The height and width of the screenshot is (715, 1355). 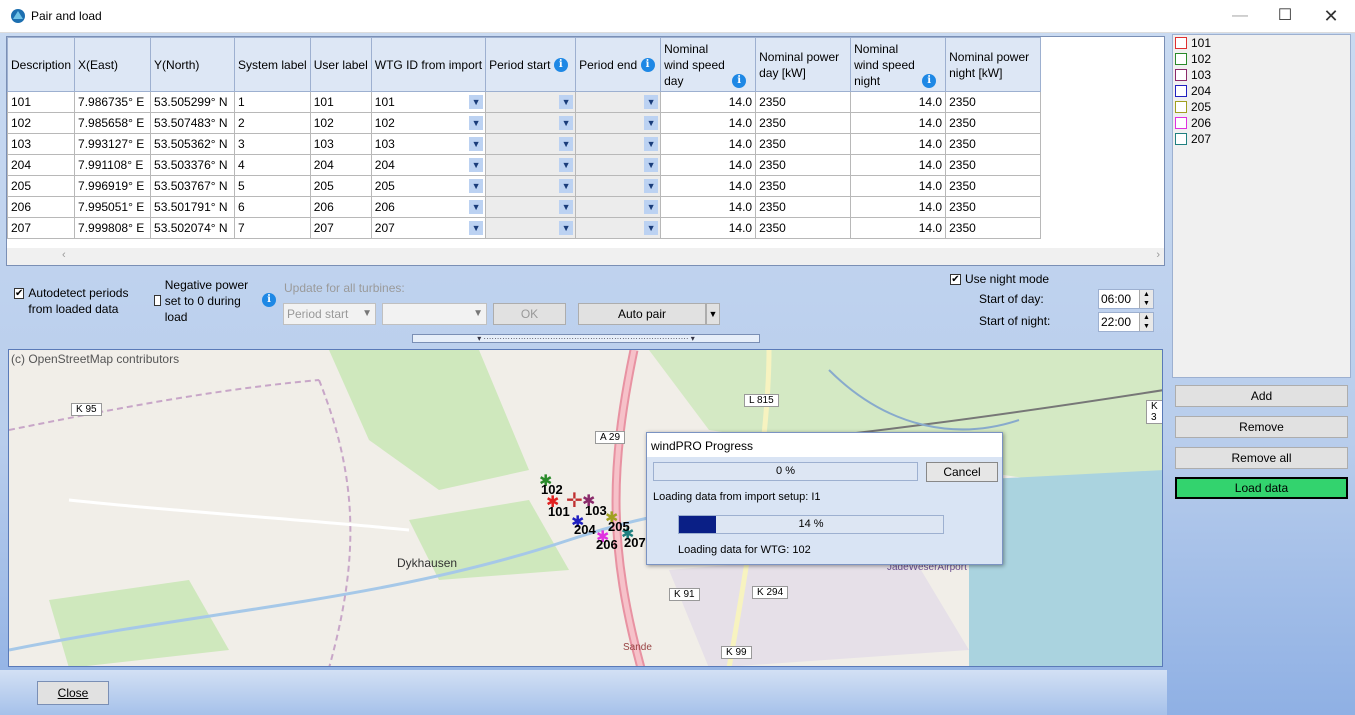 I want to click on cell-y-north: 53.507483° N, so click(x=193, y=123).